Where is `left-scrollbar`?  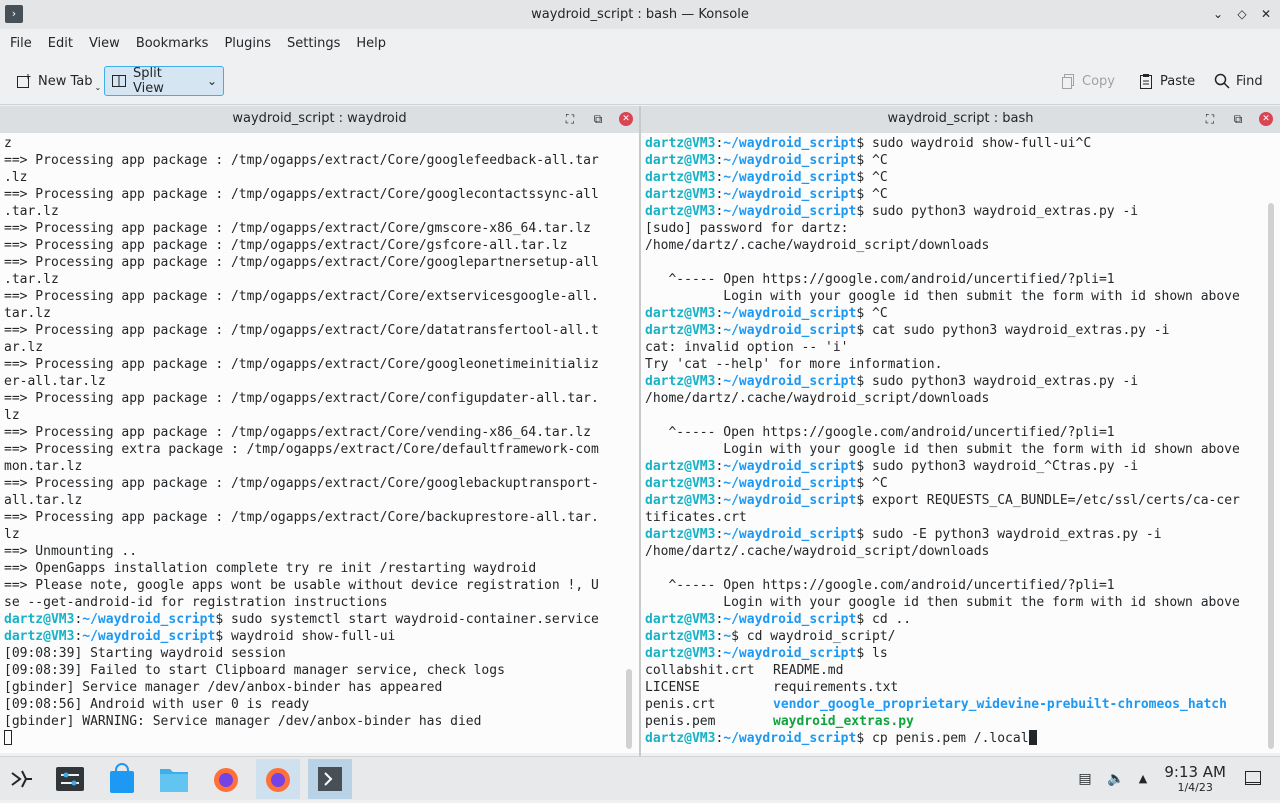
left-scrollbar is located at coordinates (629, 709).